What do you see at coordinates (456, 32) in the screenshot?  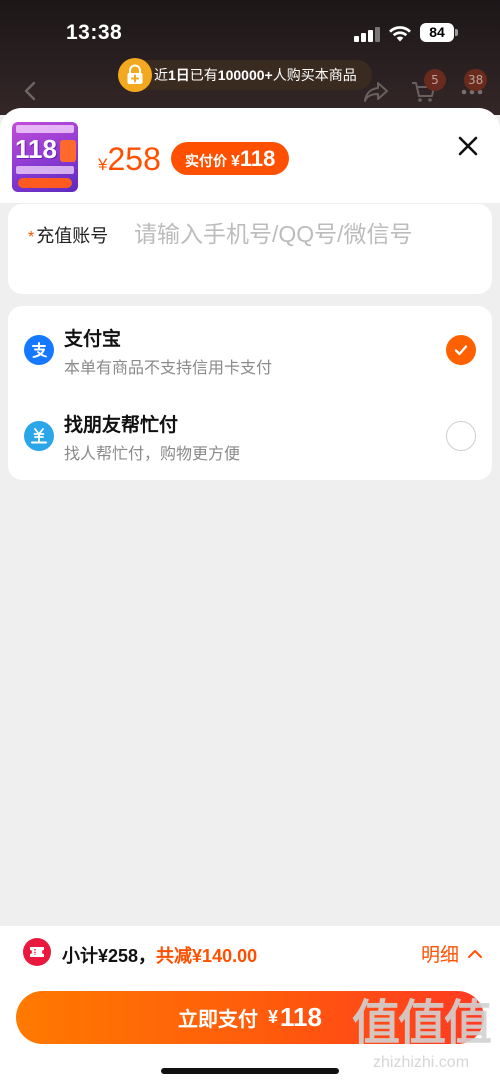 I see `battery-tip` at bounding box center [456, 32].